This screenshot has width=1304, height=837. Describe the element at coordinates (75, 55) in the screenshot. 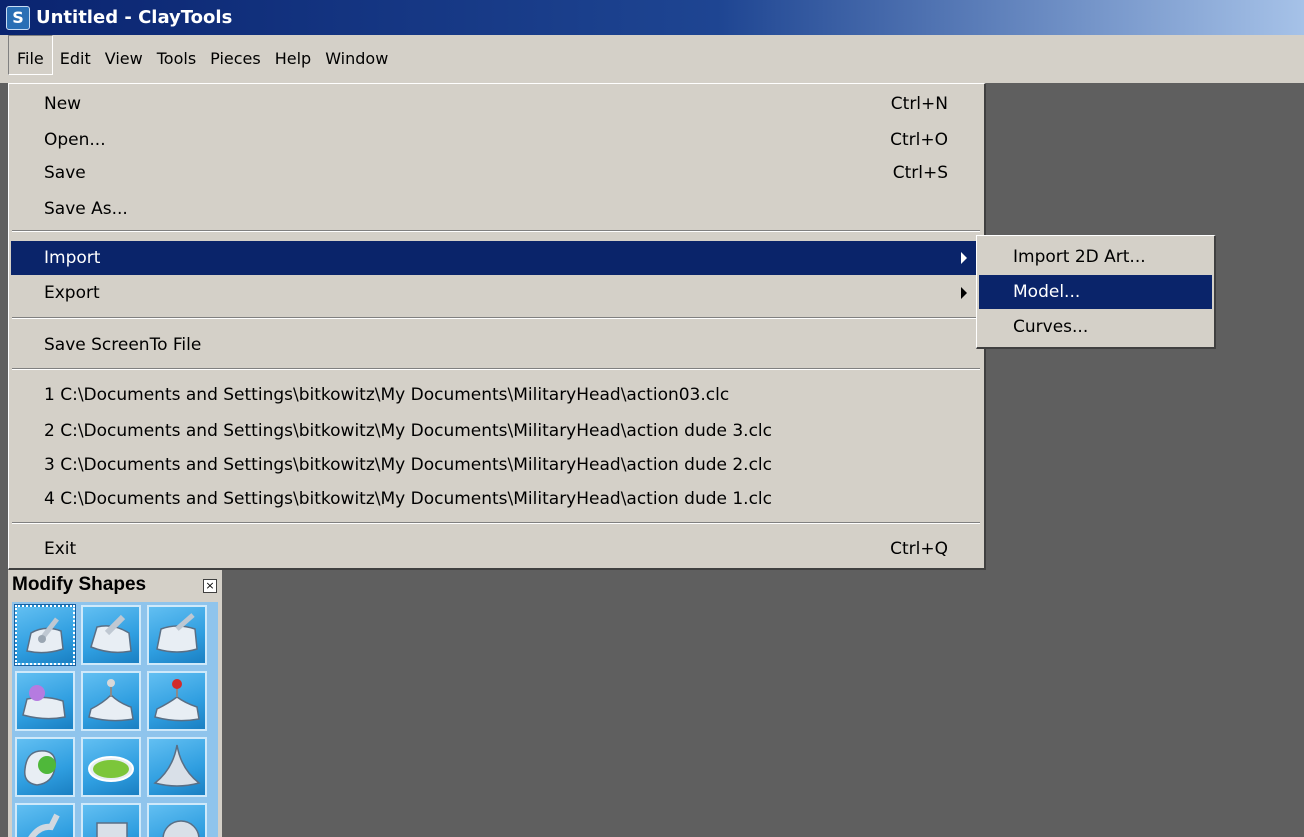

I see `menu-edit: Edit` at that location.